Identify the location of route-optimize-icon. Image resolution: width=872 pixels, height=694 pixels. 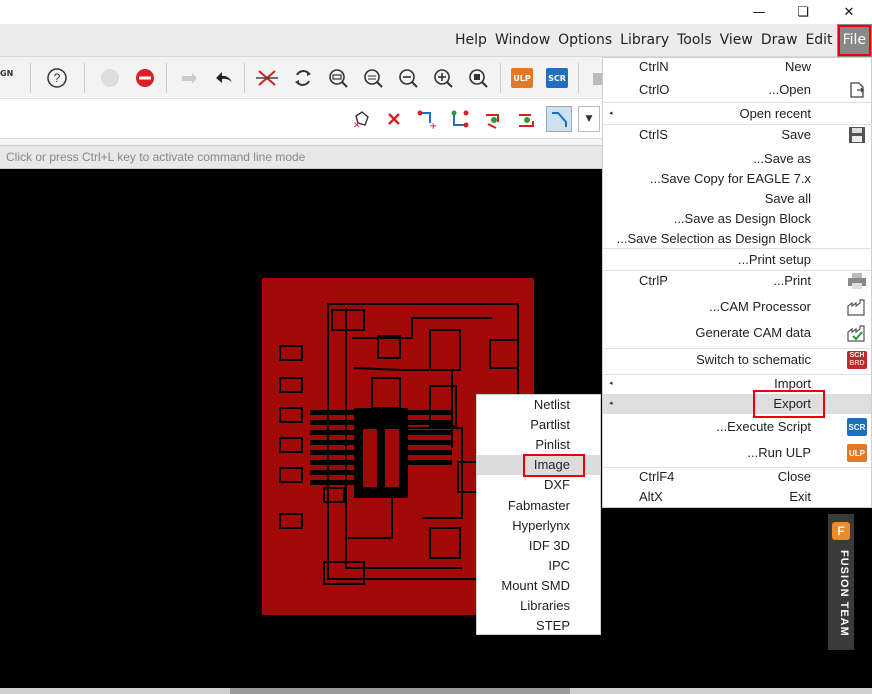
(493, 119).